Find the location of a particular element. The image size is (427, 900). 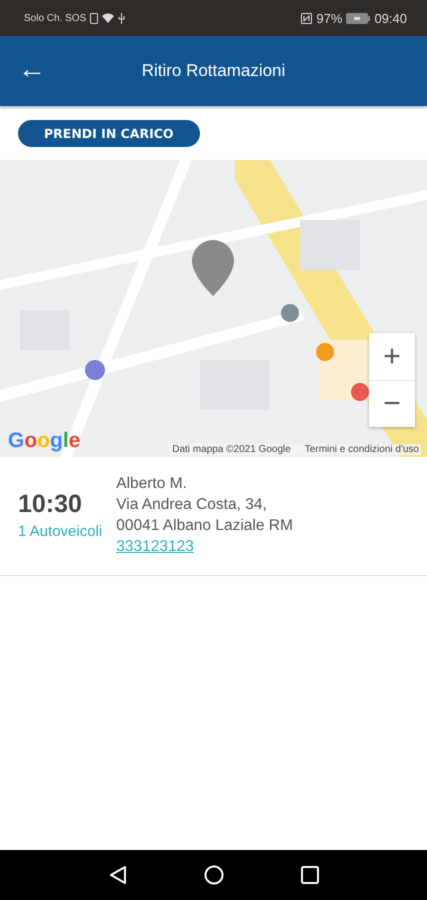

address-line: Via Andrea Costa, 34, is located at coordinates (192, 505).